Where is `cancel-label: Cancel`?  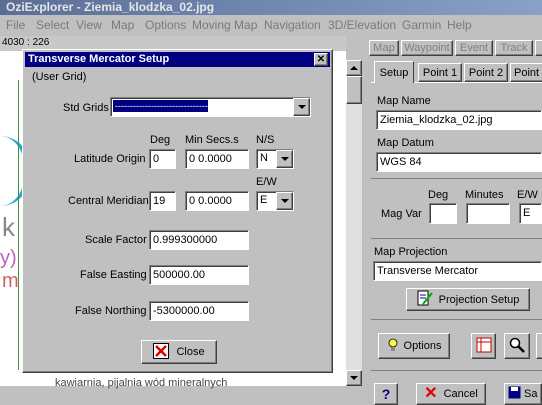 cancel-label: Cancel is located at coordinates (460, 394).